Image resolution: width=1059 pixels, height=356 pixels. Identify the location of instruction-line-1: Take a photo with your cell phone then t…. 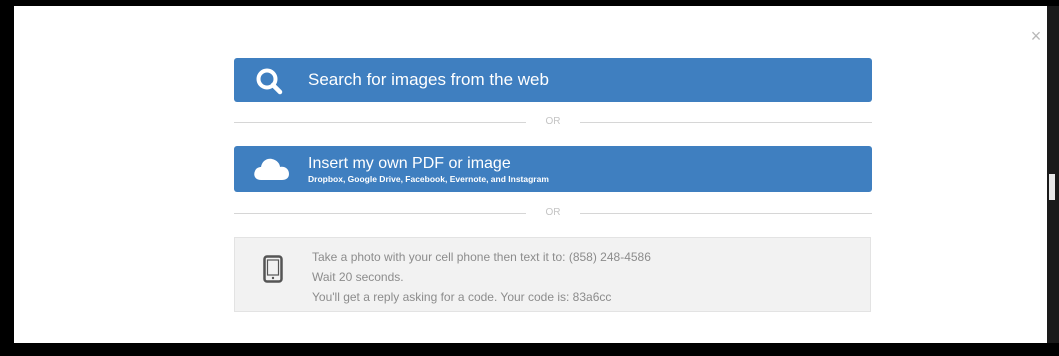
(481, 257).